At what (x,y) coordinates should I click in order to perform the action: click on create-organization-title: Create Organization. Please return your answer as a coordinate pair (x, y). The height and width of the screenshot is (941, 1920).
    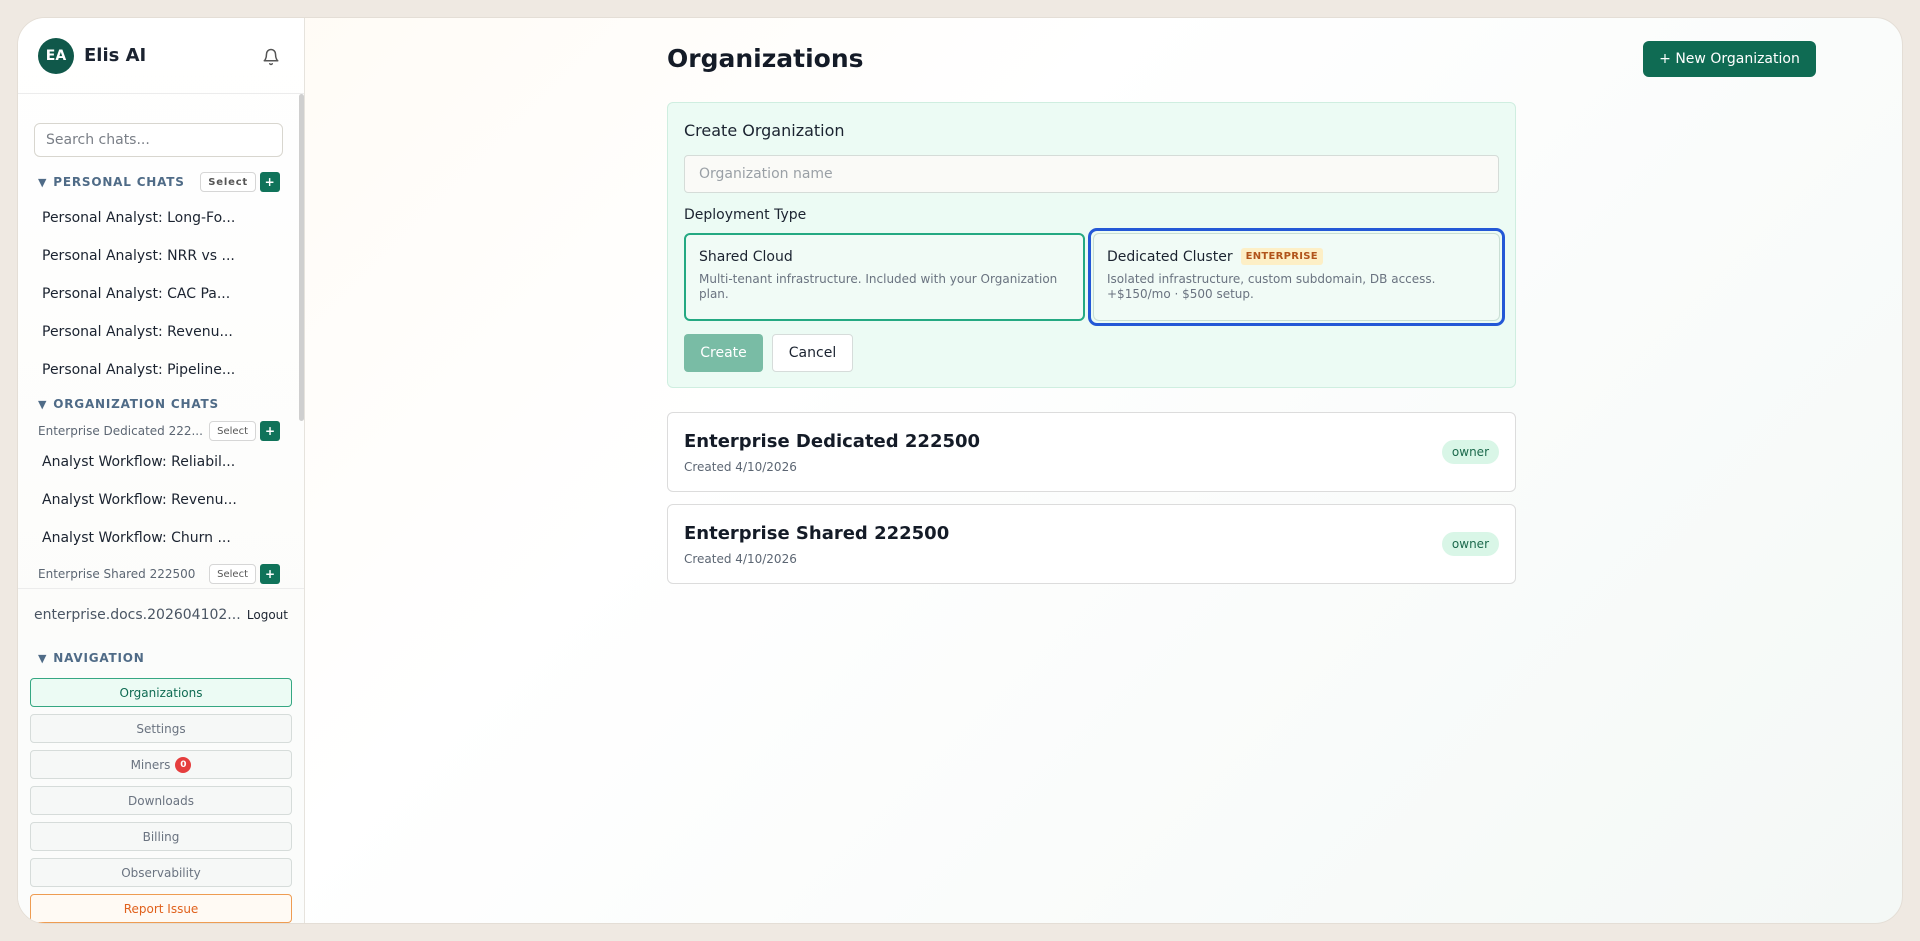
    Looking at the image, I should click on (764, 130).